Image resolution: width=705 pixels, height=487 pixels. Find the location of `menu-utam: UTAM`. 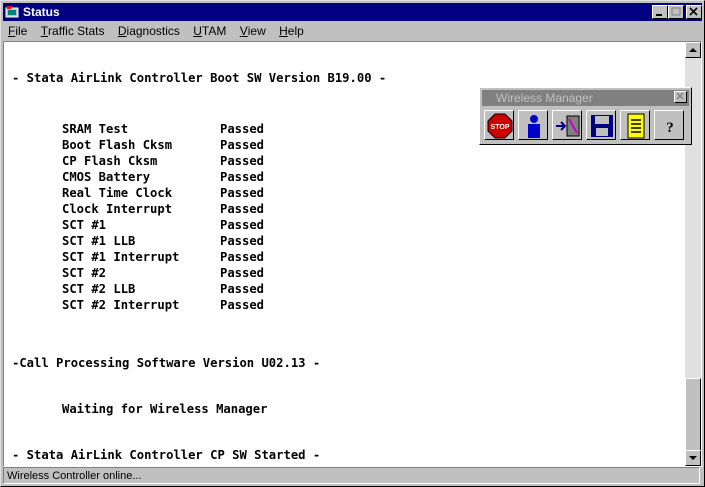

menu-utam: UTAM is located at coordinates (209, 31).